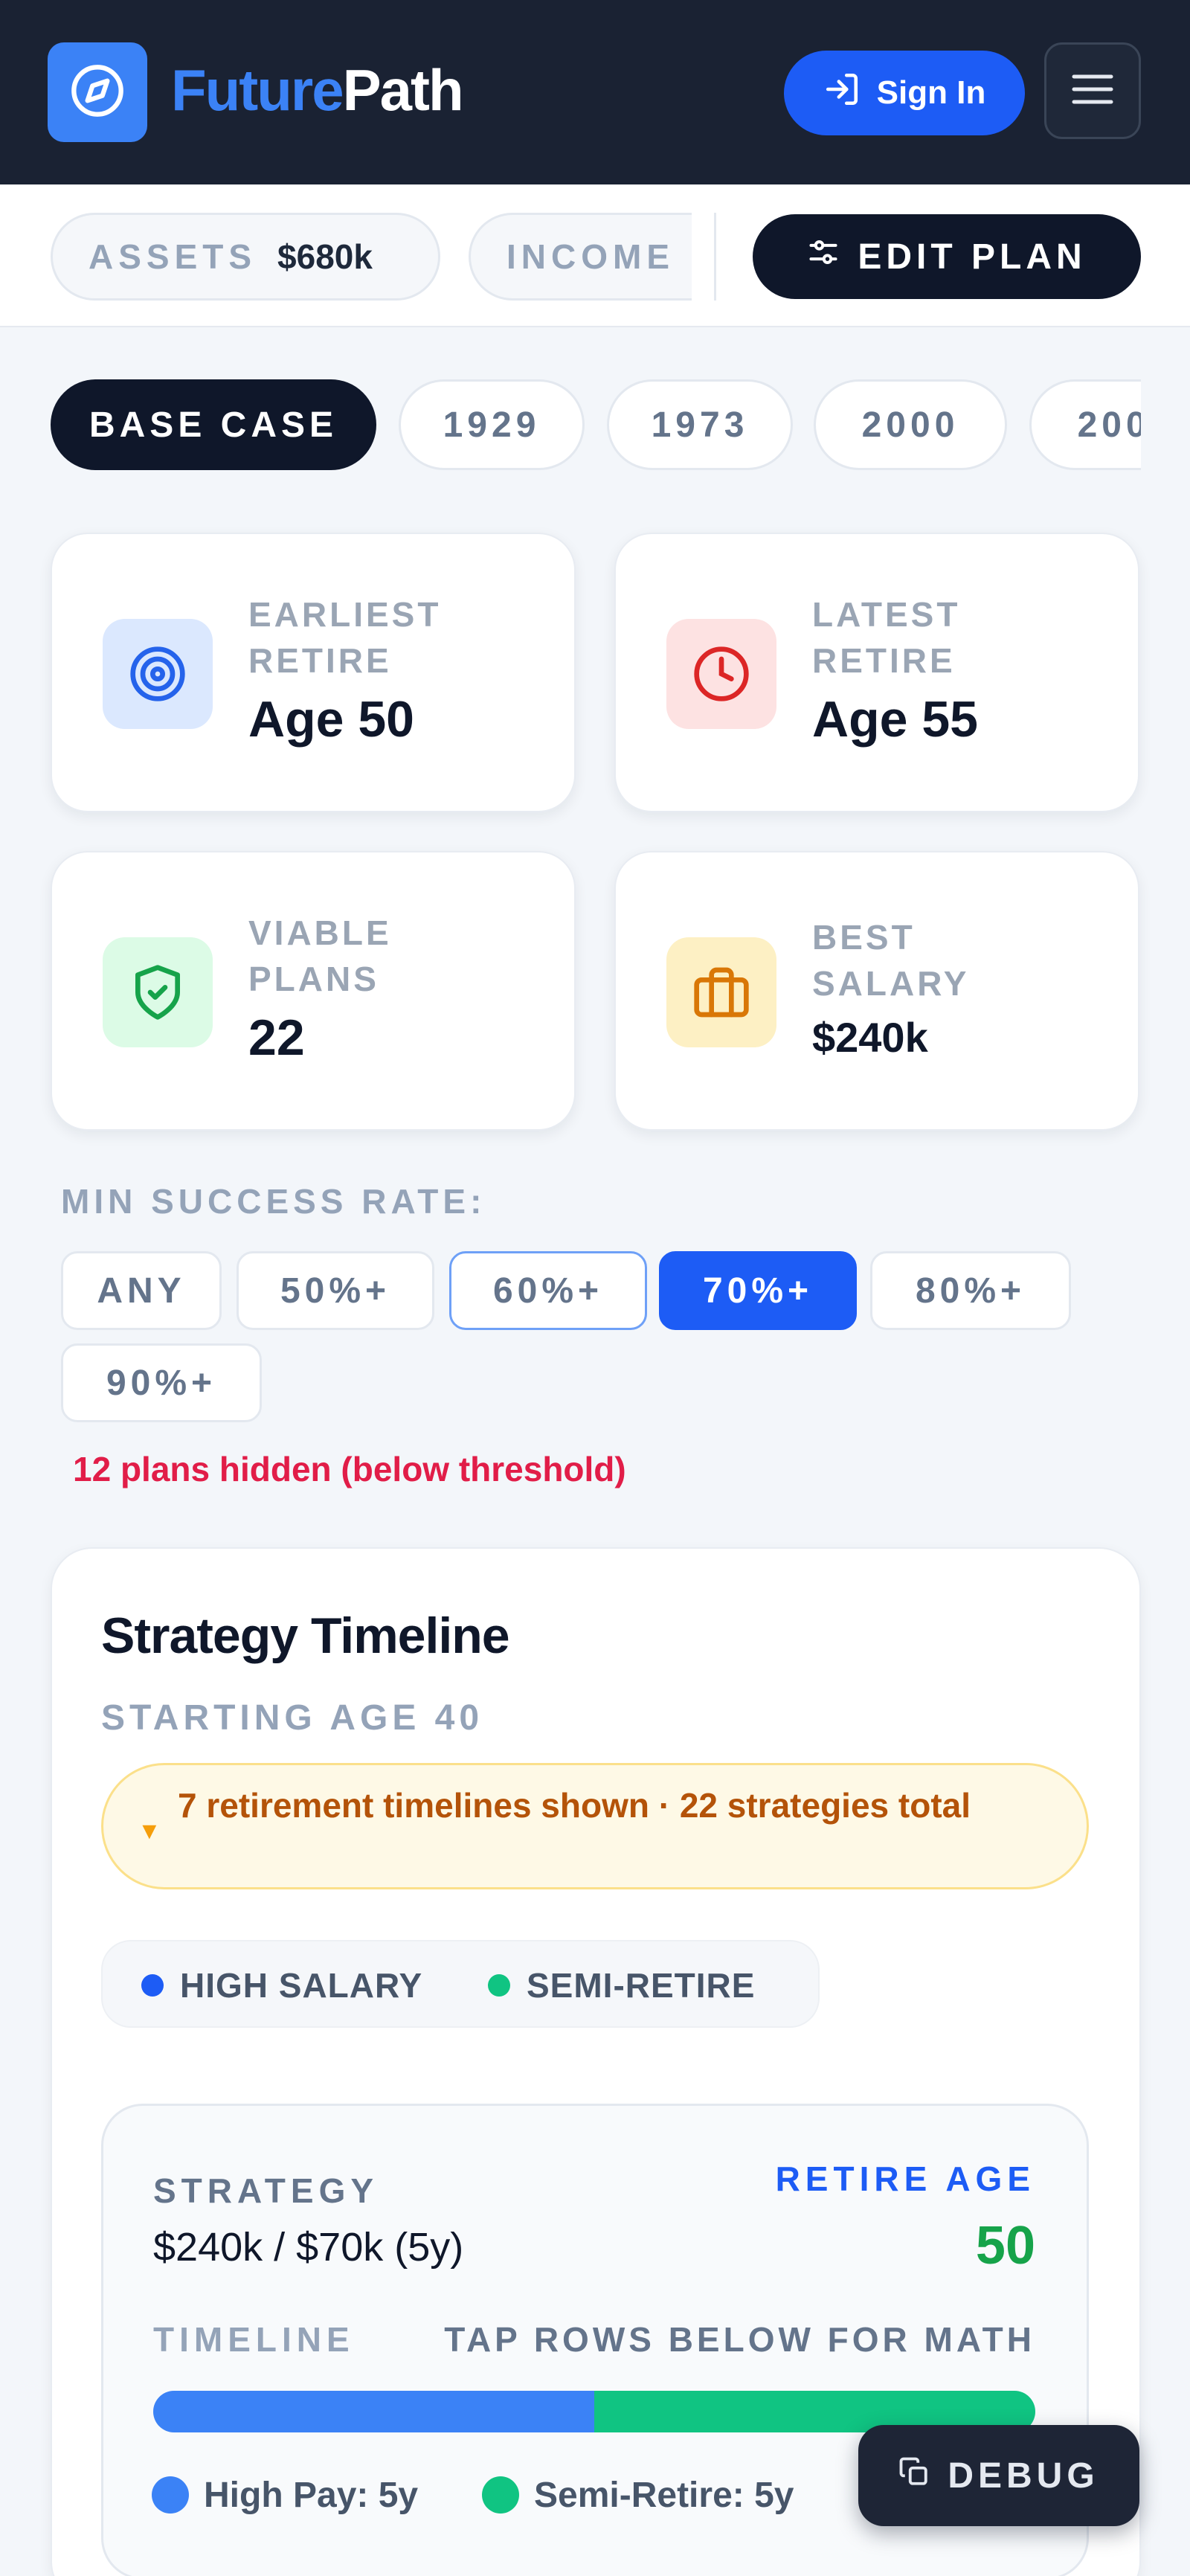 The height and width of the screenshot is (2576, 1190). Describe the element at coordinates (842, 93) in the screenshot. I see `sign-in-icon` at that location.